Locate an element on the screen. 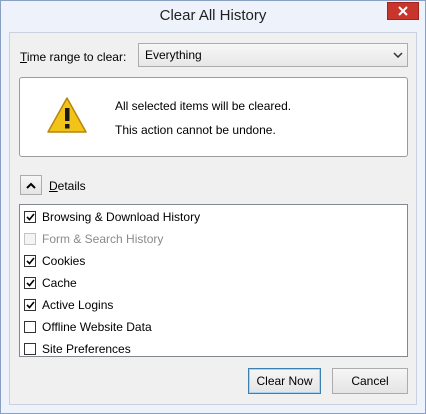  clear-now-button: Clear Now is located at coordinates (284, 381).